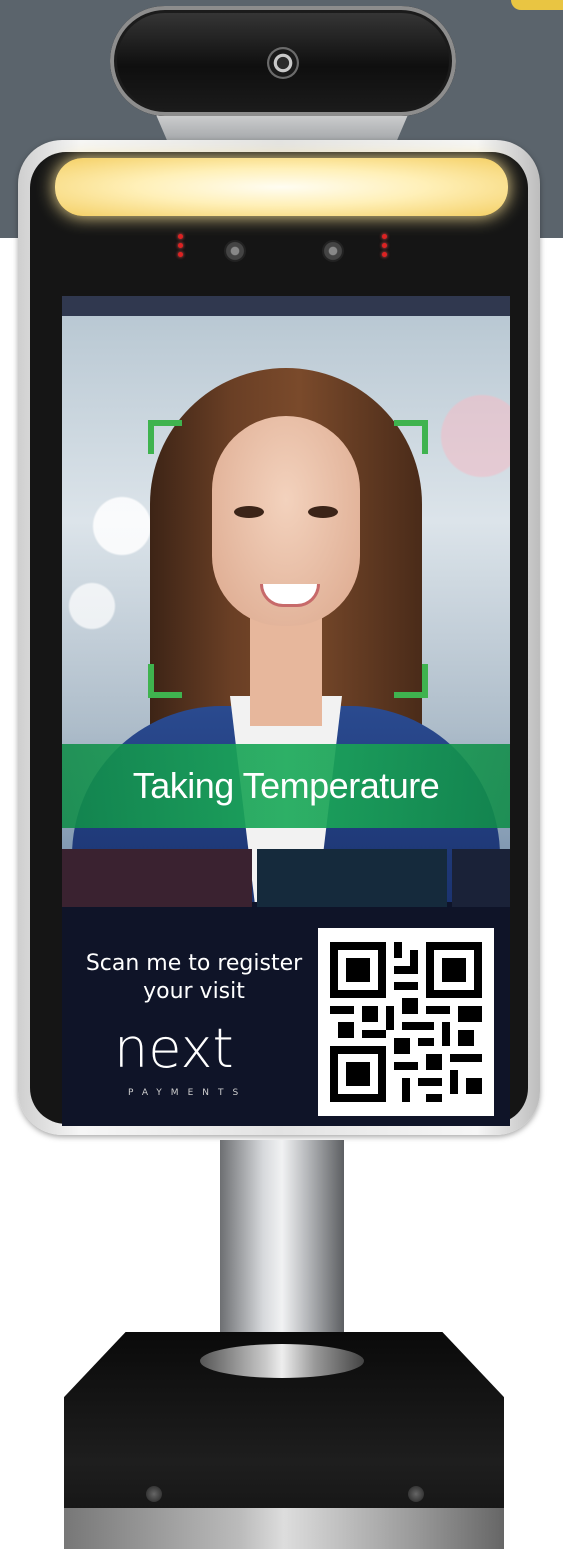 The height and width of the screenshot is (1549, 563). Describe the element at coordinates (282, 1361) in the screenshot. I see `stand-collar` at that location.